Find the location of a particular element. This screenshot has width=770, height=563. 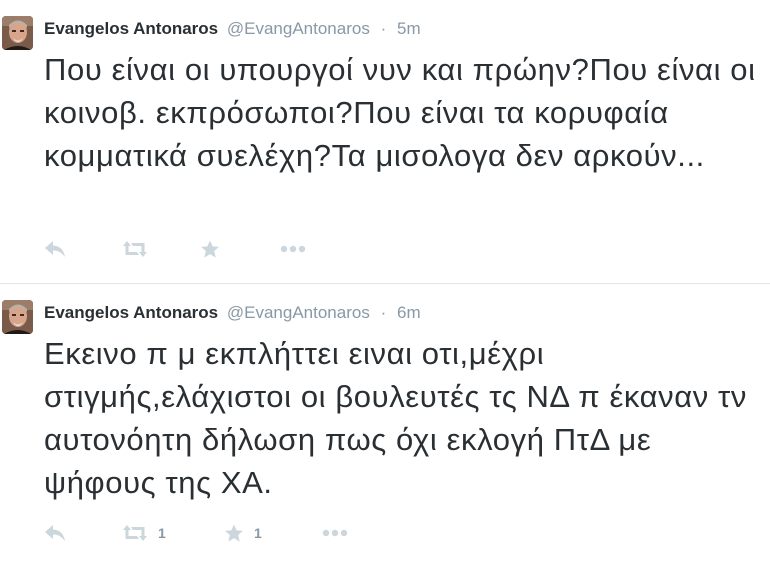

retweet-button is located at coordinates (161, 249).